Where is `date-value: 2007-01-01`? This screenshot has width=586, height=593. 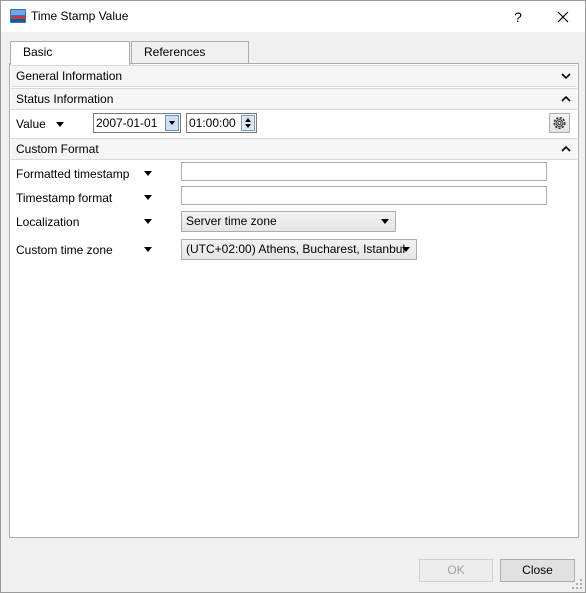
date-value: 2007-01-01 is located at coordinates (127, 123).